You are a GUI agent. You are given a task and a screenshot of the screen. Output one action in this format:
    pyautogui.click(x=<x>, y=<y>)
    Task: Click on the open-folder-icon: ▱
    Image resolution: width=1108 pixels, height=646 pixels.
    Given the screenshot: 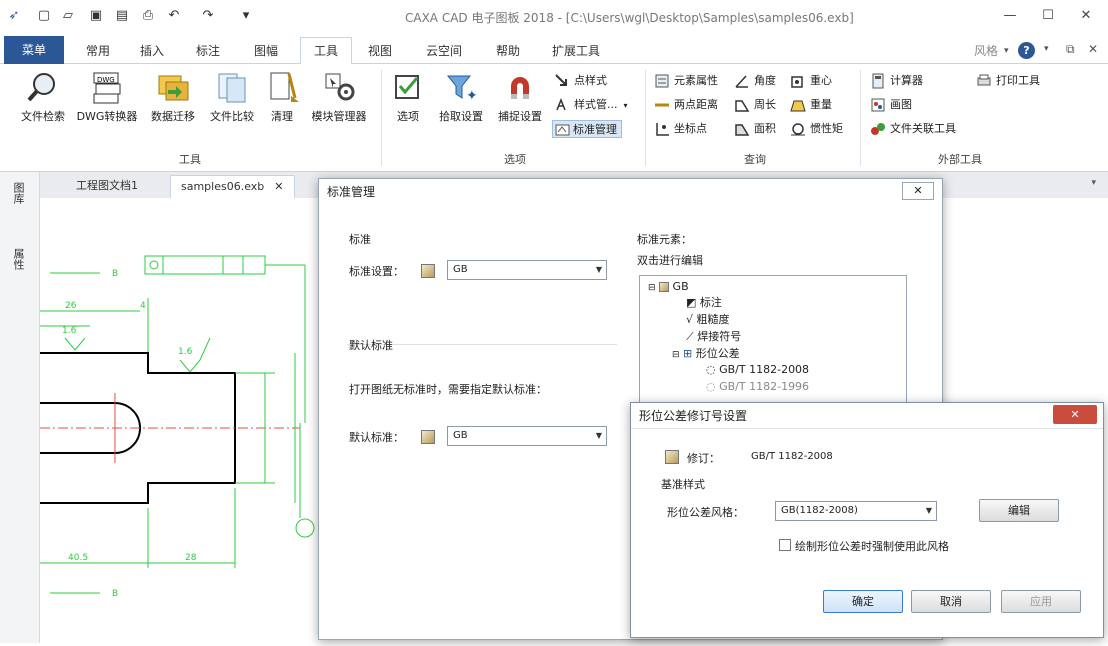 What is the action you would take?
    pyautogui.click(x=68, y=16)
    